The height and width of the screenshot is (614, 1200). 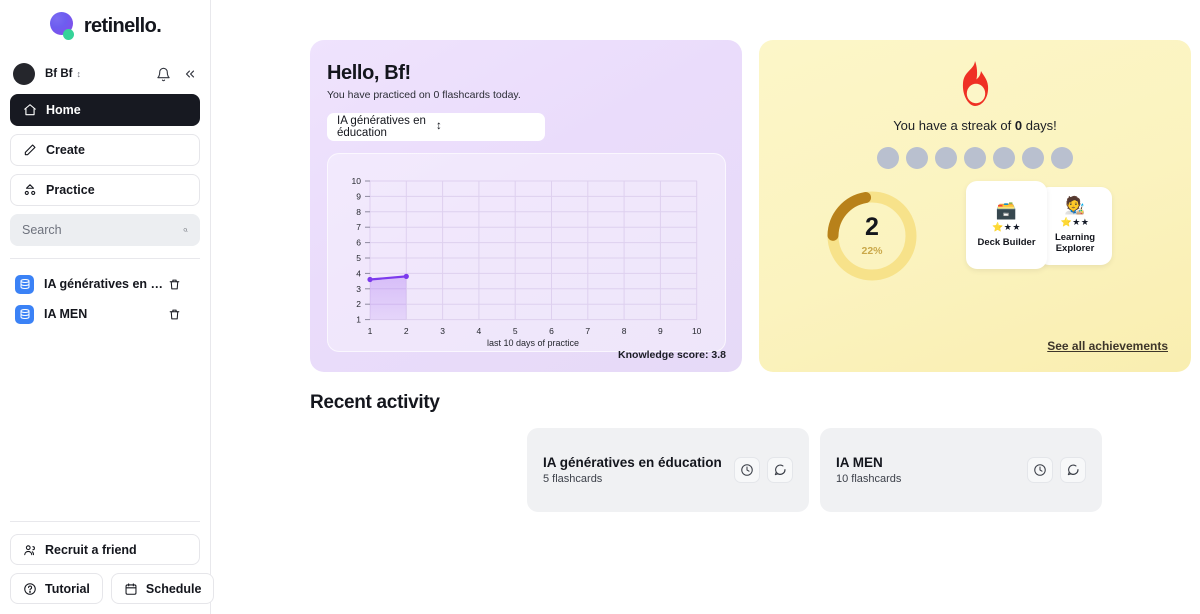 I want to click on chart-xlabel: last 10 days of practice, so click(x=533, y=343).